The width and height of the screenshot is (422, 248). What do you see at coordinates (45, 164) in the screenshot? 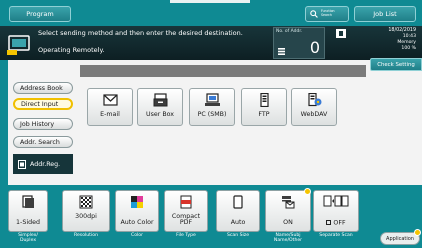
I see `addr-reg-label: Addr.Reg.` at bounding box center [45, 164].